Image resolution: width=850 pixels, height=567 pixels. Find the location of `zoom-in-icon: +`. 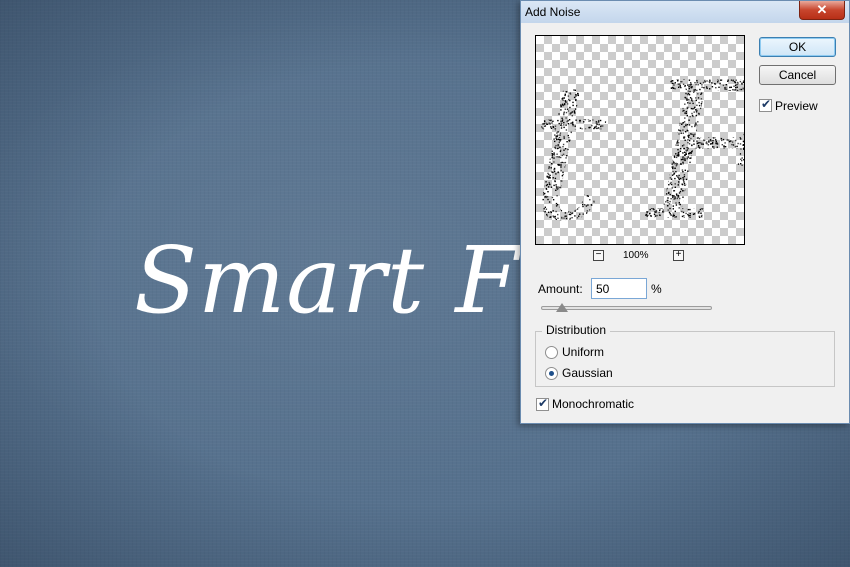

zoom-in-icon: + is located at coordinates (678, 254).